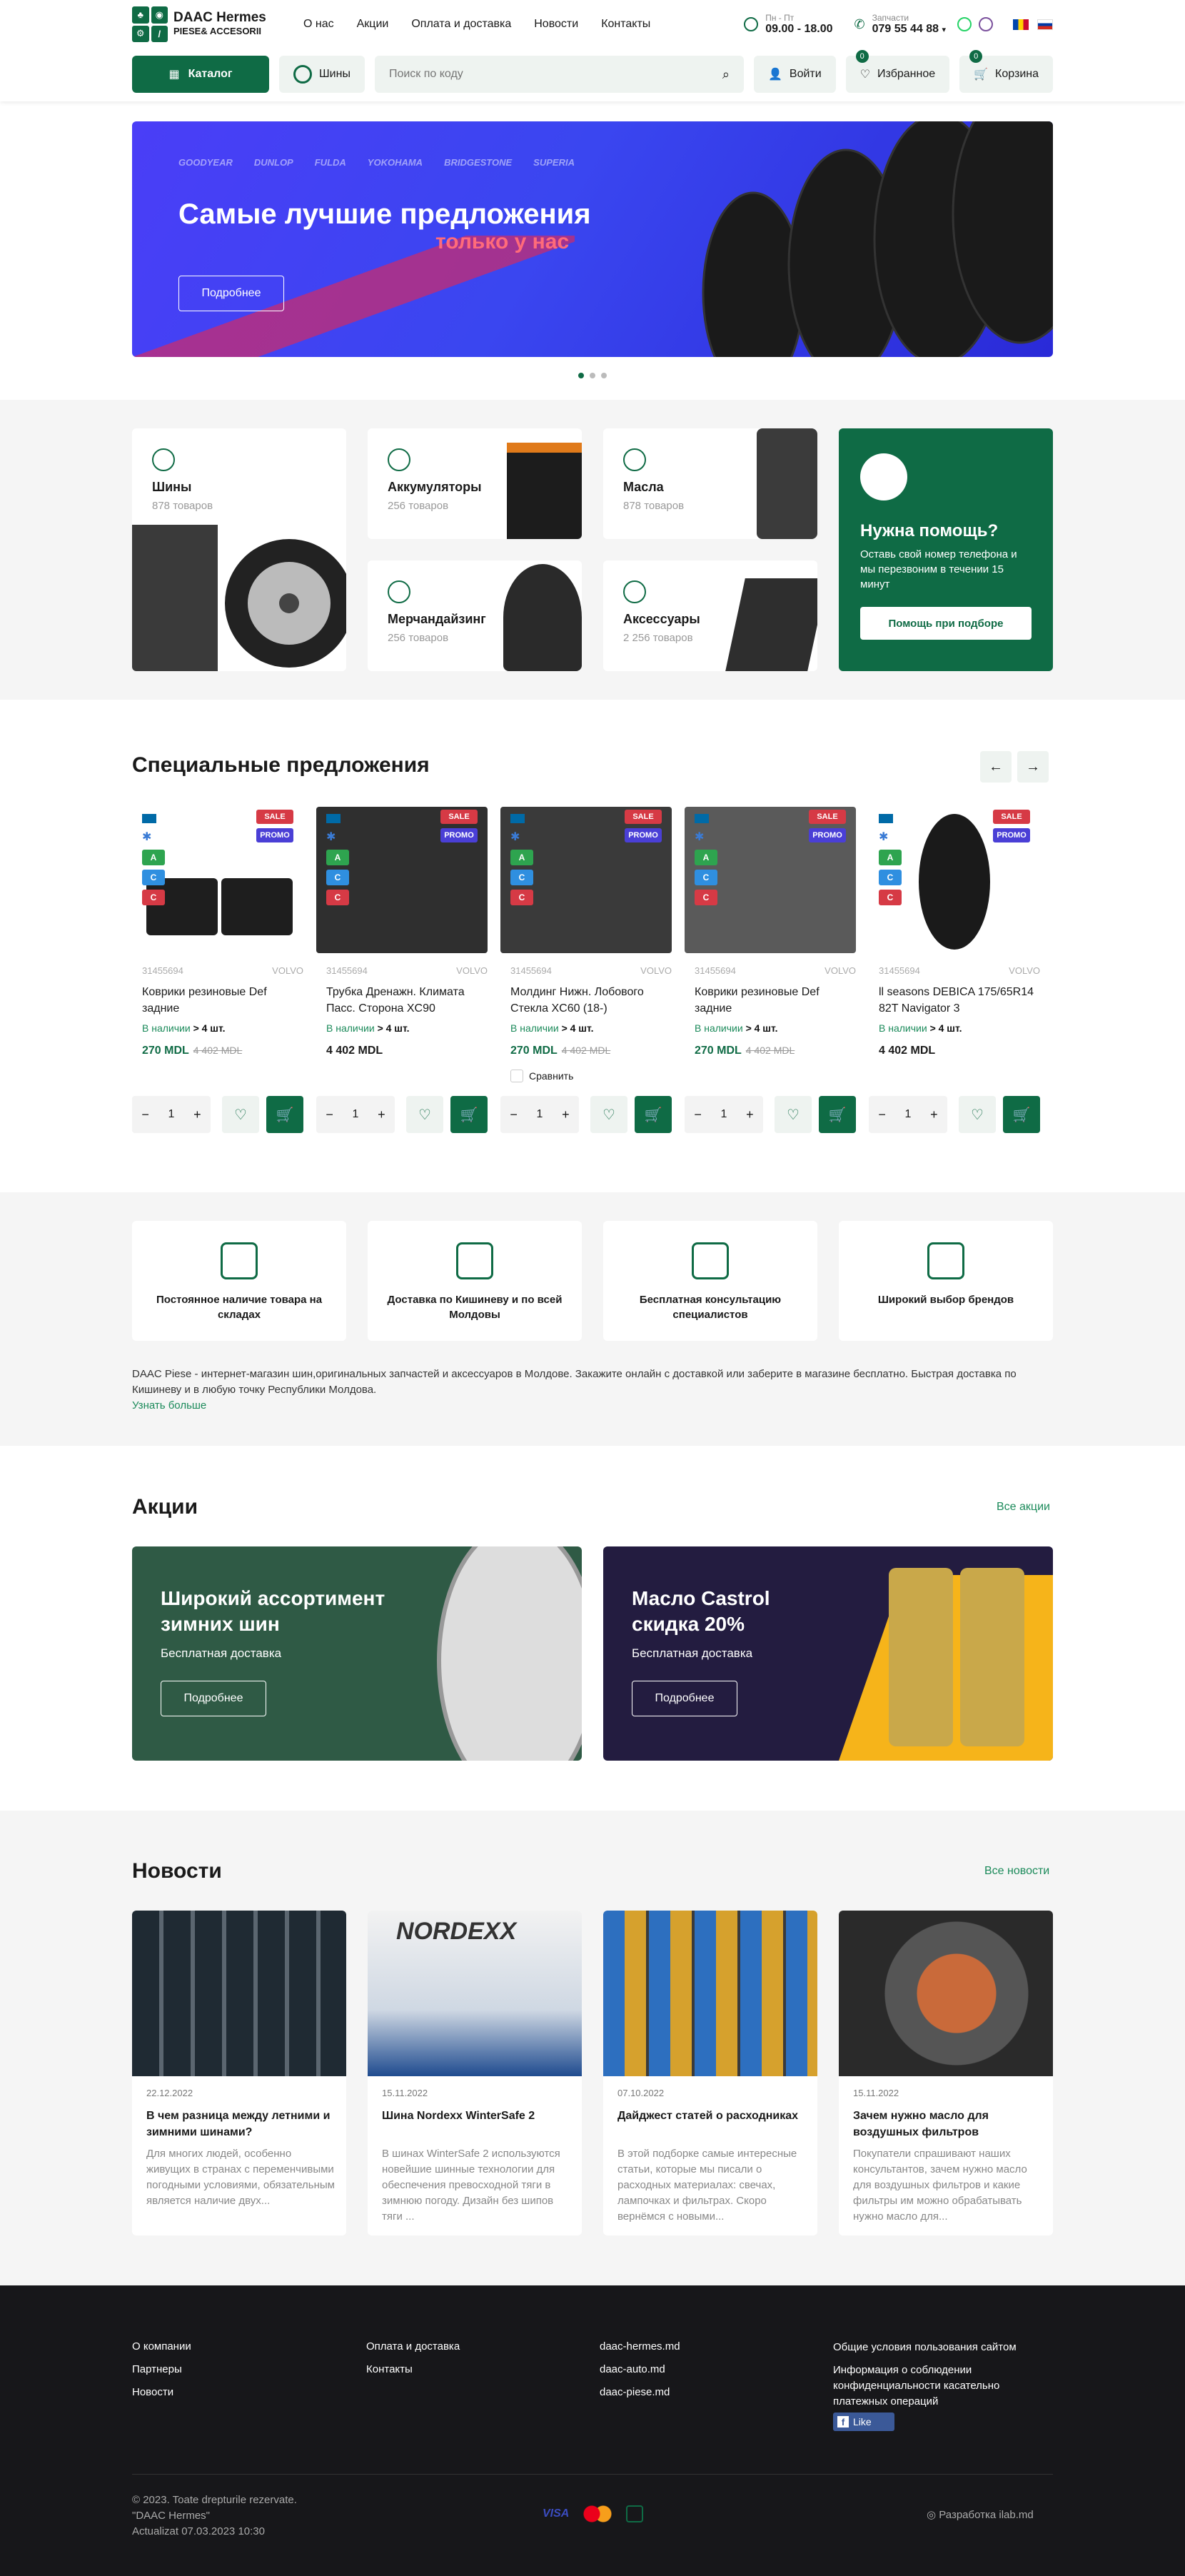 The image size is (1185, 2576). What do you see at coordinates (1033, 767) in the screenshot?
I see `next-arrow-icon: →` at bounding box center [1033, 767].